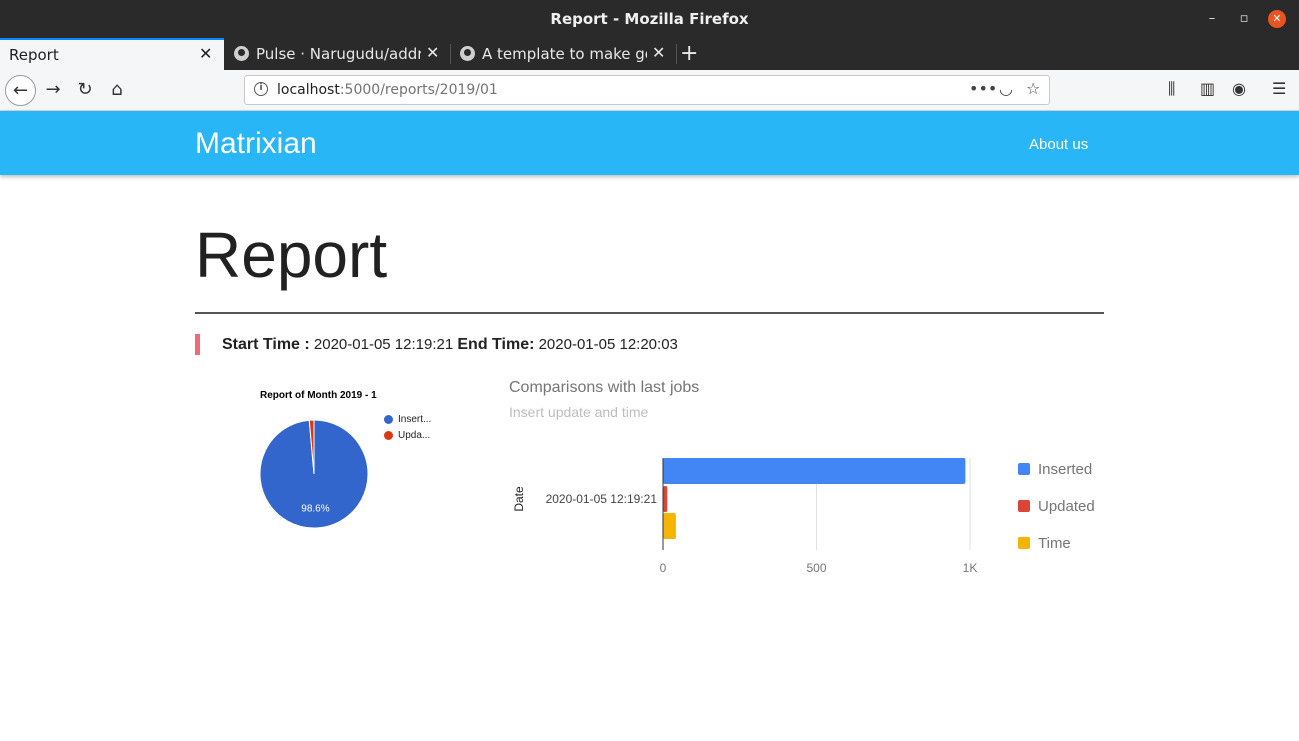 Image resolution: width=1299 pixels, height=741 pixels. I want to click on start-time-value: 2020-01-05 12:19:21, so click(383, 344).